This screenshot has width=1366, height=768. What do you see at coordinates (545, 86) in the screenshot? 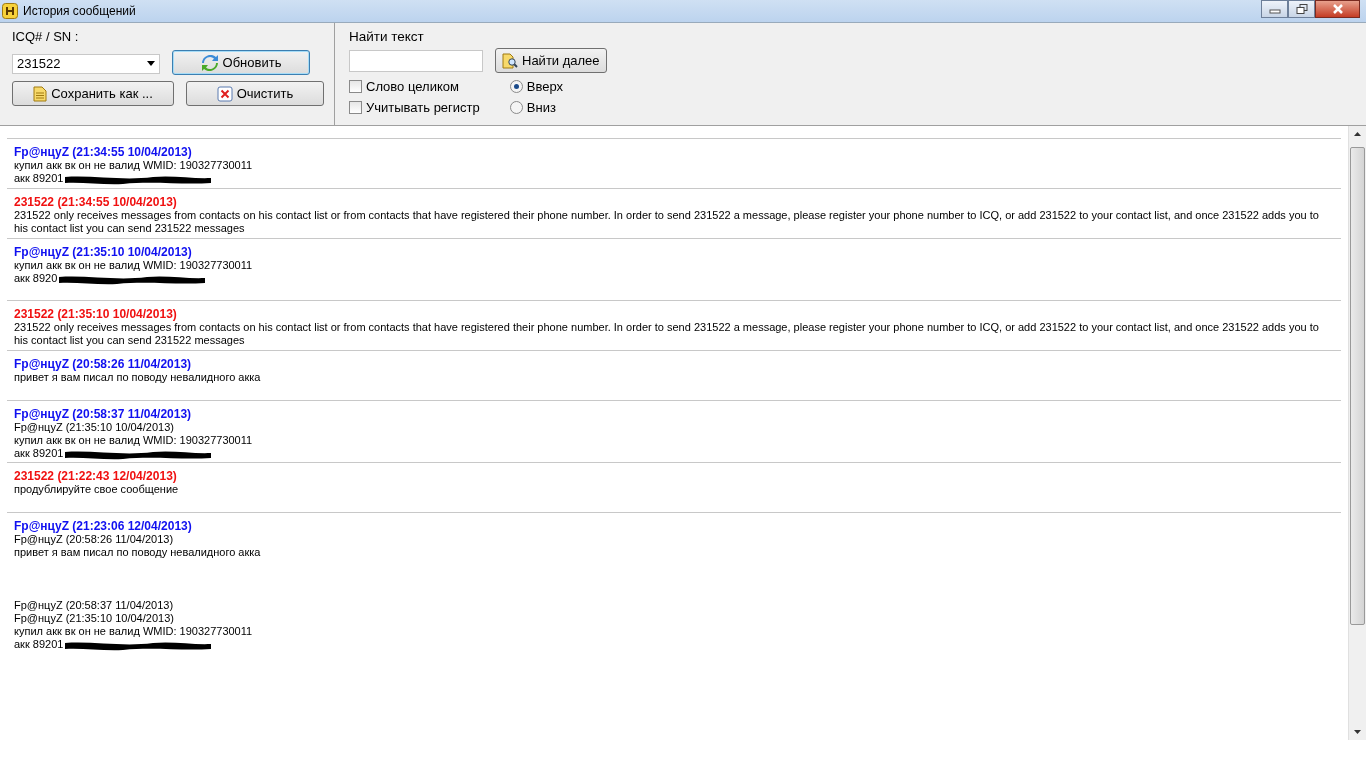
I see `option-label: Вверх` at bounding box center [545, 86].